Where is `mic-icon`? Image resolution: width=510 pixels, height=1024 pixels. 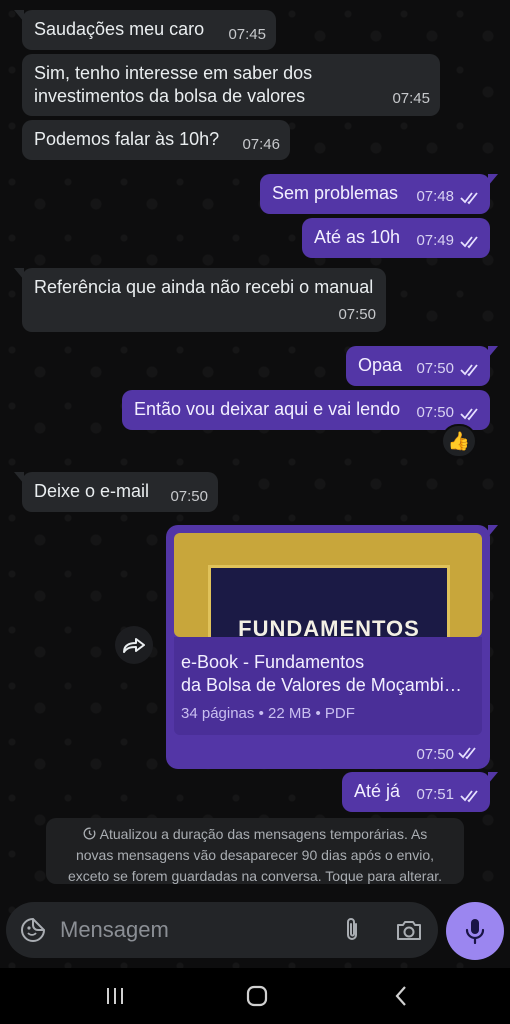 mic-icon is located at coordinates (475, 931).